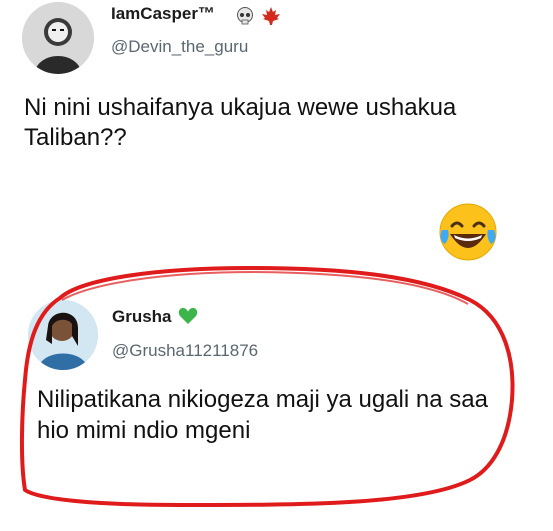  Describe the element at coordinates (142, 316) in the screenshot. I see `author-name-text: Grusha` at that location.